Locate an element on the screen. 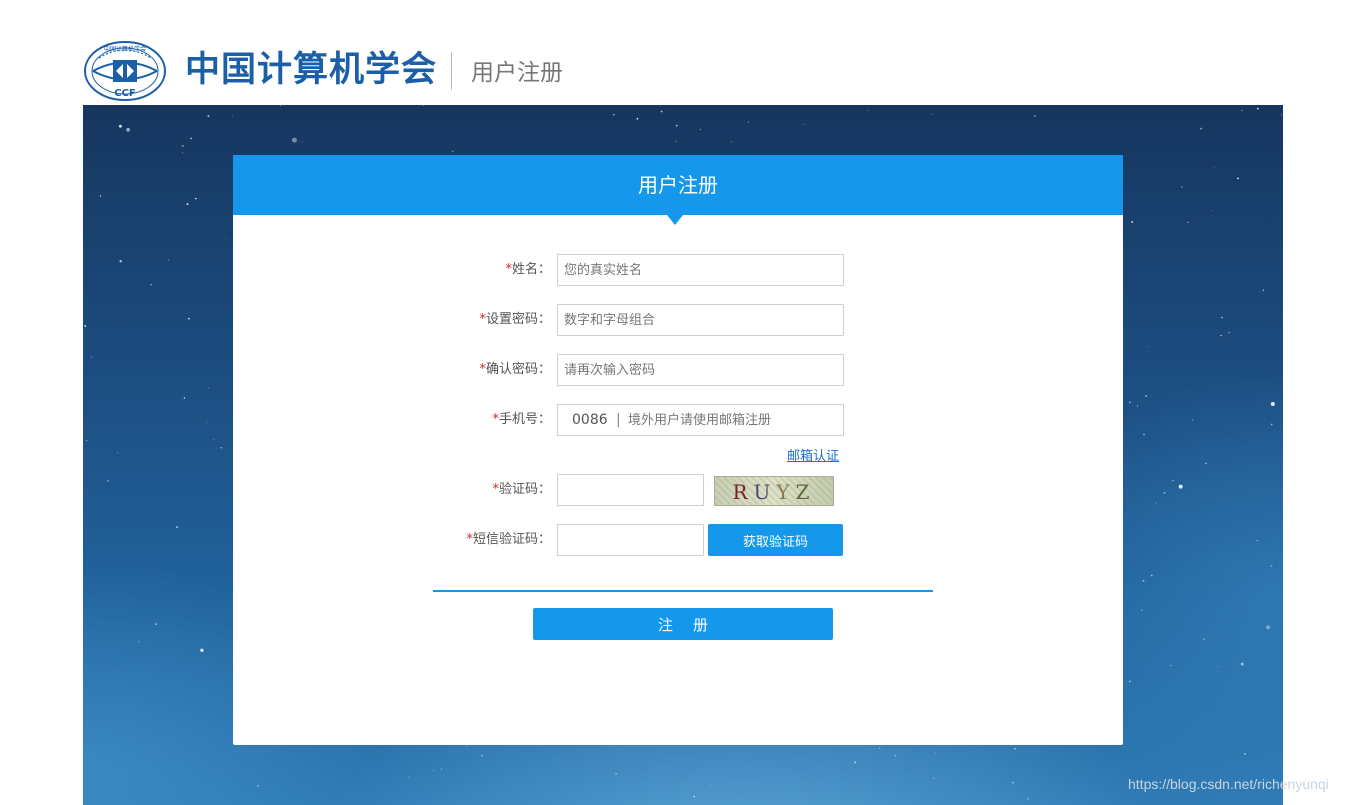 The image size is (1366, 805). confirm-password-label: *确认密码： is located at coordinates (515, 370).